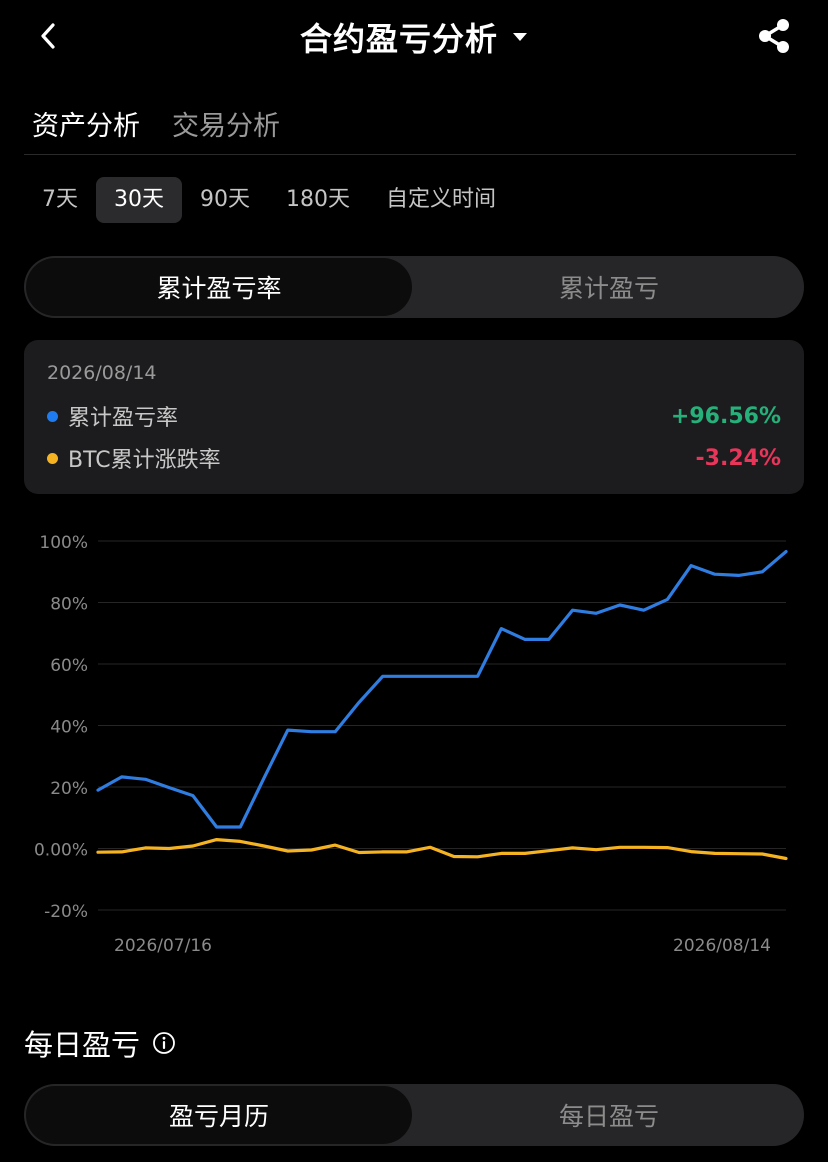 The height and width of the screenshot is (1162, 828). I want to click on title-dropdown: 合约盈亏分析, so click(414, 37).